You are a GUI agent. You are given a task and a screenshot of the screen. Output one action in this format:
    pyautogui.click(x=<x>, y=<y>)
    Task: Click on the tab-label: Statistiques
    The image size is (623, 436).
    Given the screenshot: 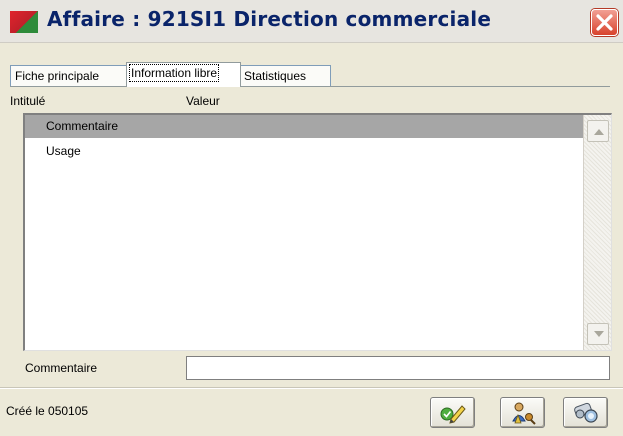 What is the action you would take?
    pyautogui.click(x=275, y=76)
    